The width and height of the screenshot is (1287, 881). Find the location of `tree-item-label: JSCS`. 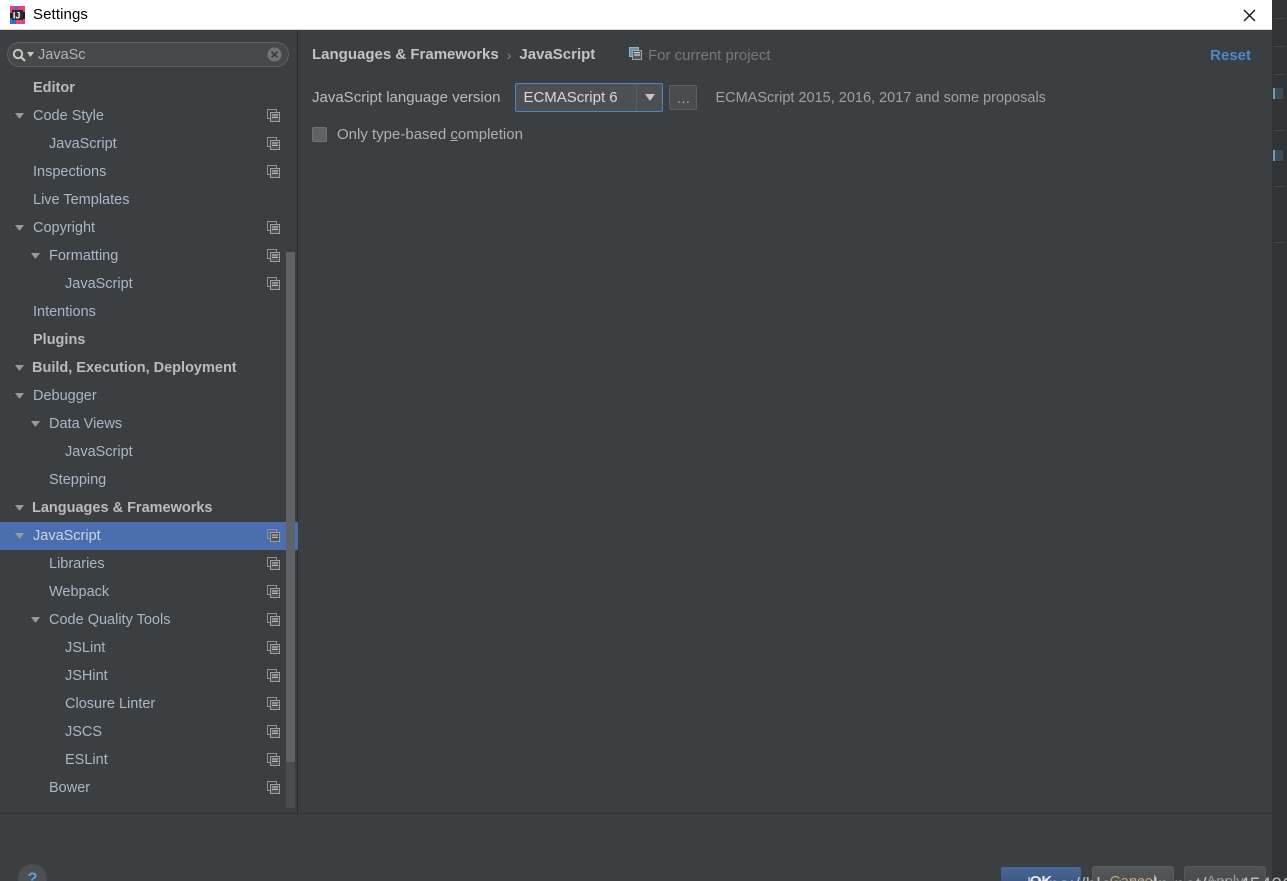

tree-item-label: JSCS is located at coordinates (84, 732).